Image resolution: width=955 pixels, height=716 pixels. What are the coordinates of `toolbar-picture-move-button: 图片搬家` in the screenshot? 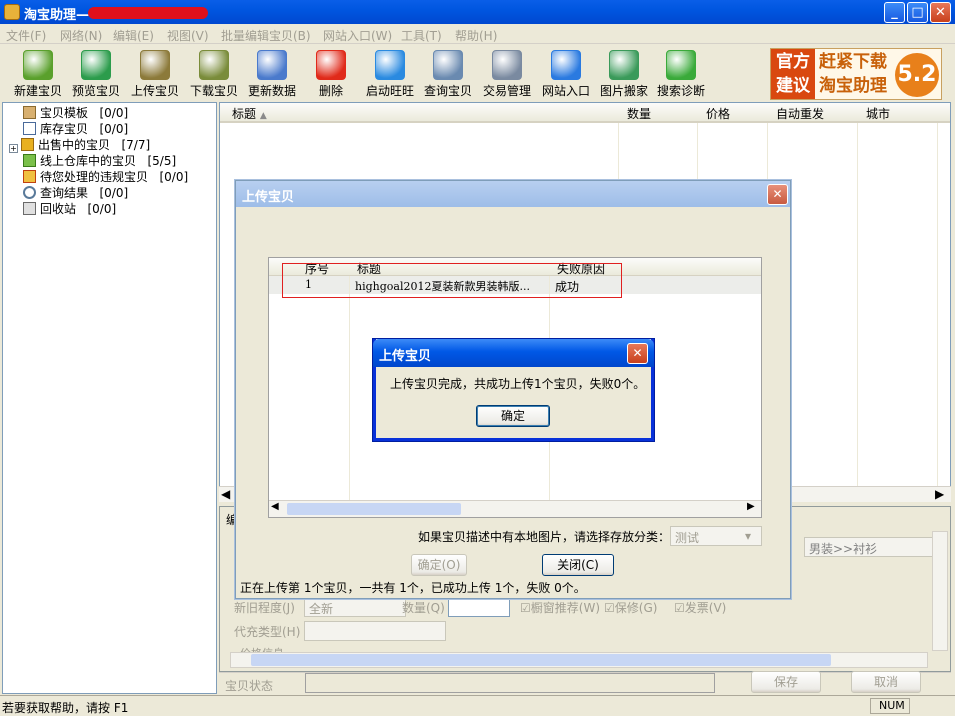 It's located at (624, 74).